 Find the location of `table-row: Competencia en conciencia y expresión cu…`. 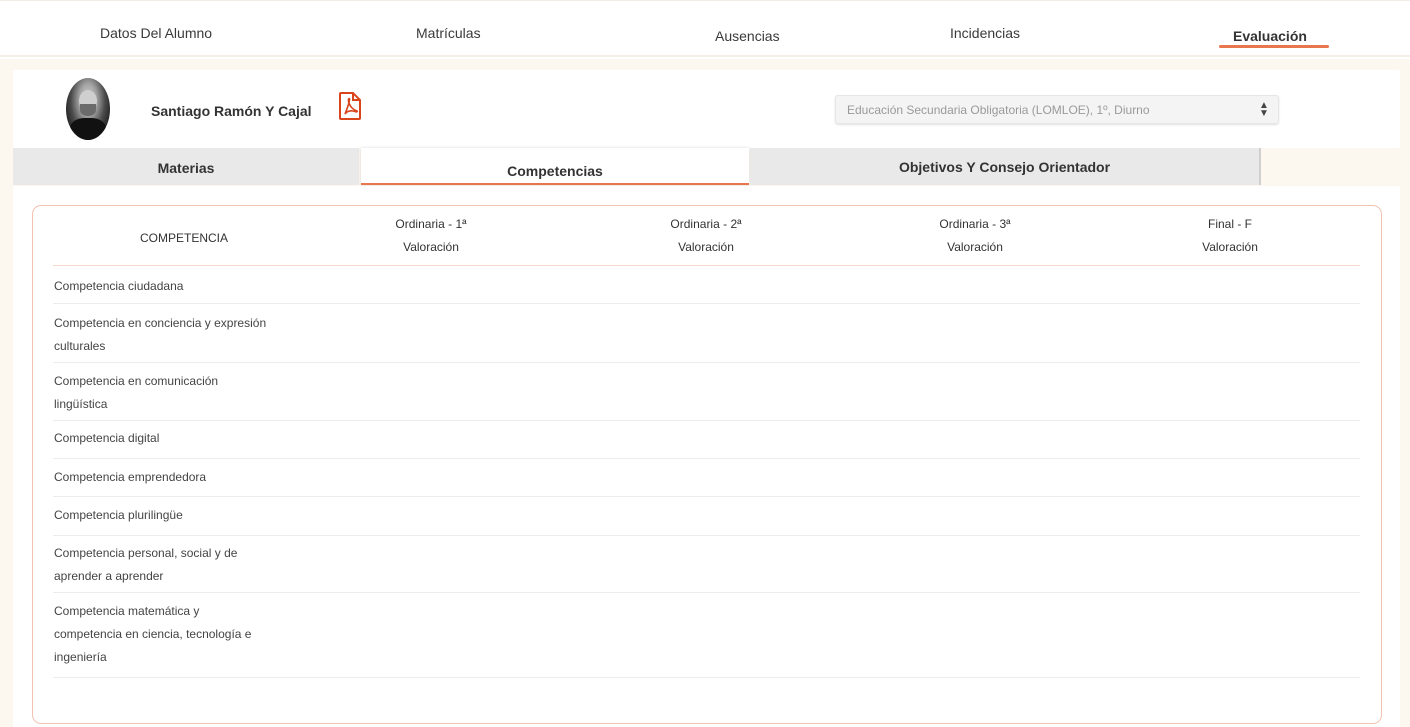

table-row: Competencia en conciencia y expresión cu… is located at coordinates (199, 335).